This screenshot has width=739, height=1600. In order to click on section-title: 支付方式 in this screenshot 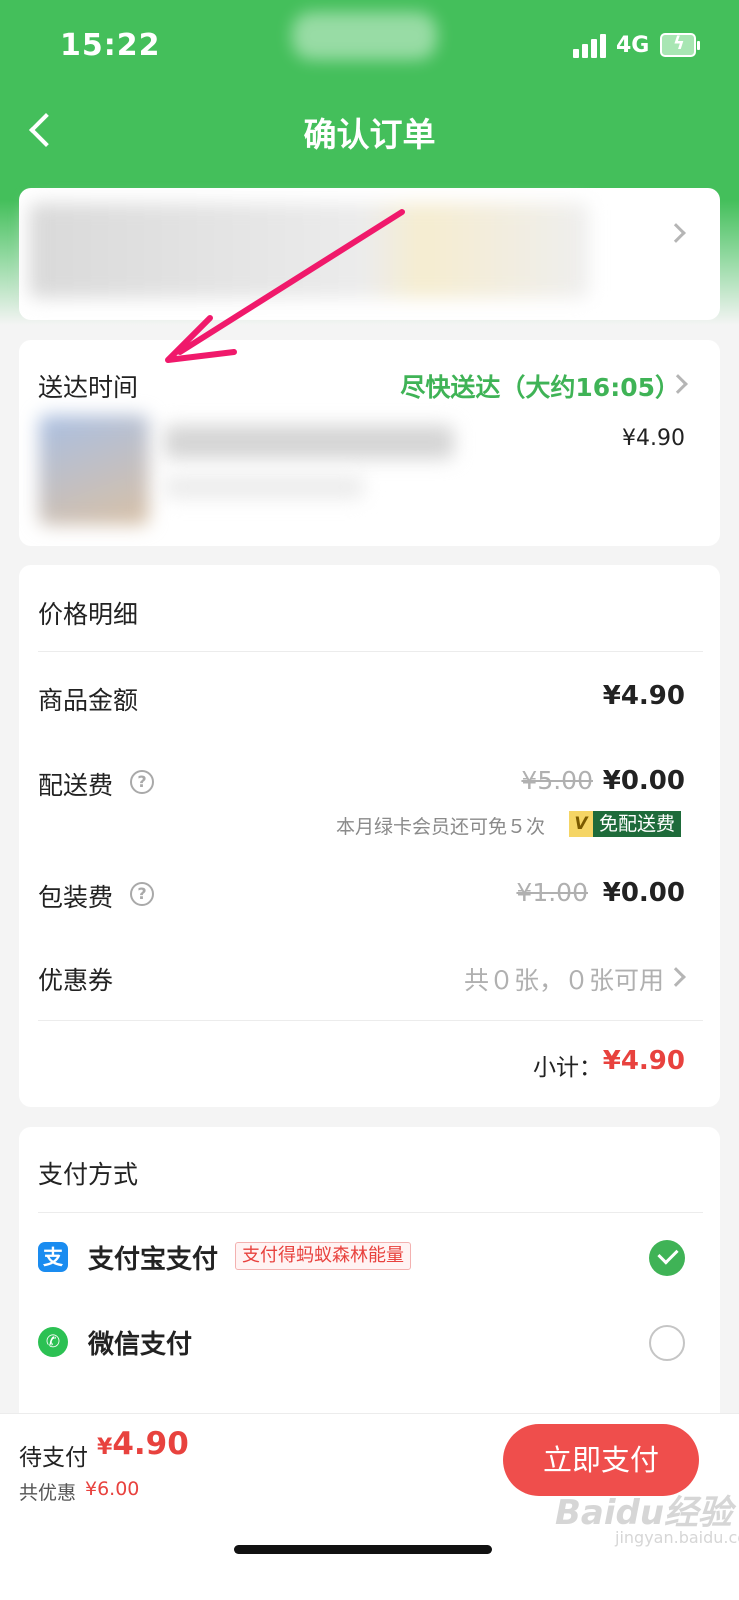, I will do `click(88, 1174)`.